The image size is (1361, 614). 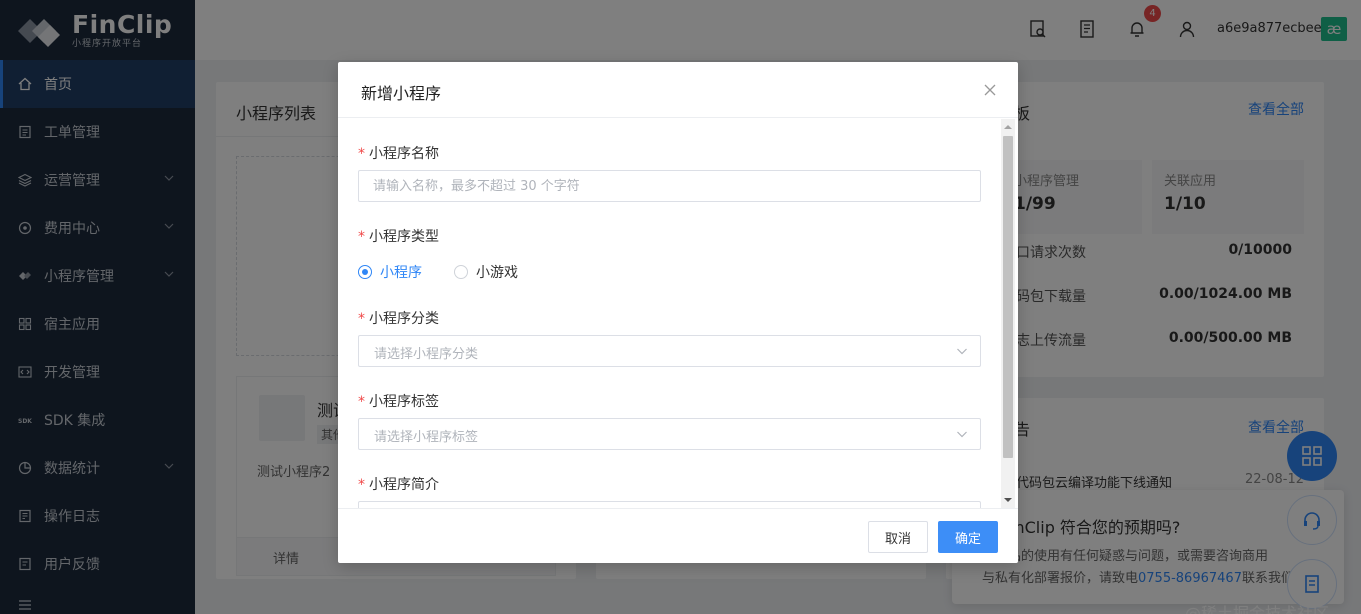 What do you see at coordinates (404, 319) in the screenshot?
I see `category-label-text: 小程序分类` at bounding box center [404, 319].